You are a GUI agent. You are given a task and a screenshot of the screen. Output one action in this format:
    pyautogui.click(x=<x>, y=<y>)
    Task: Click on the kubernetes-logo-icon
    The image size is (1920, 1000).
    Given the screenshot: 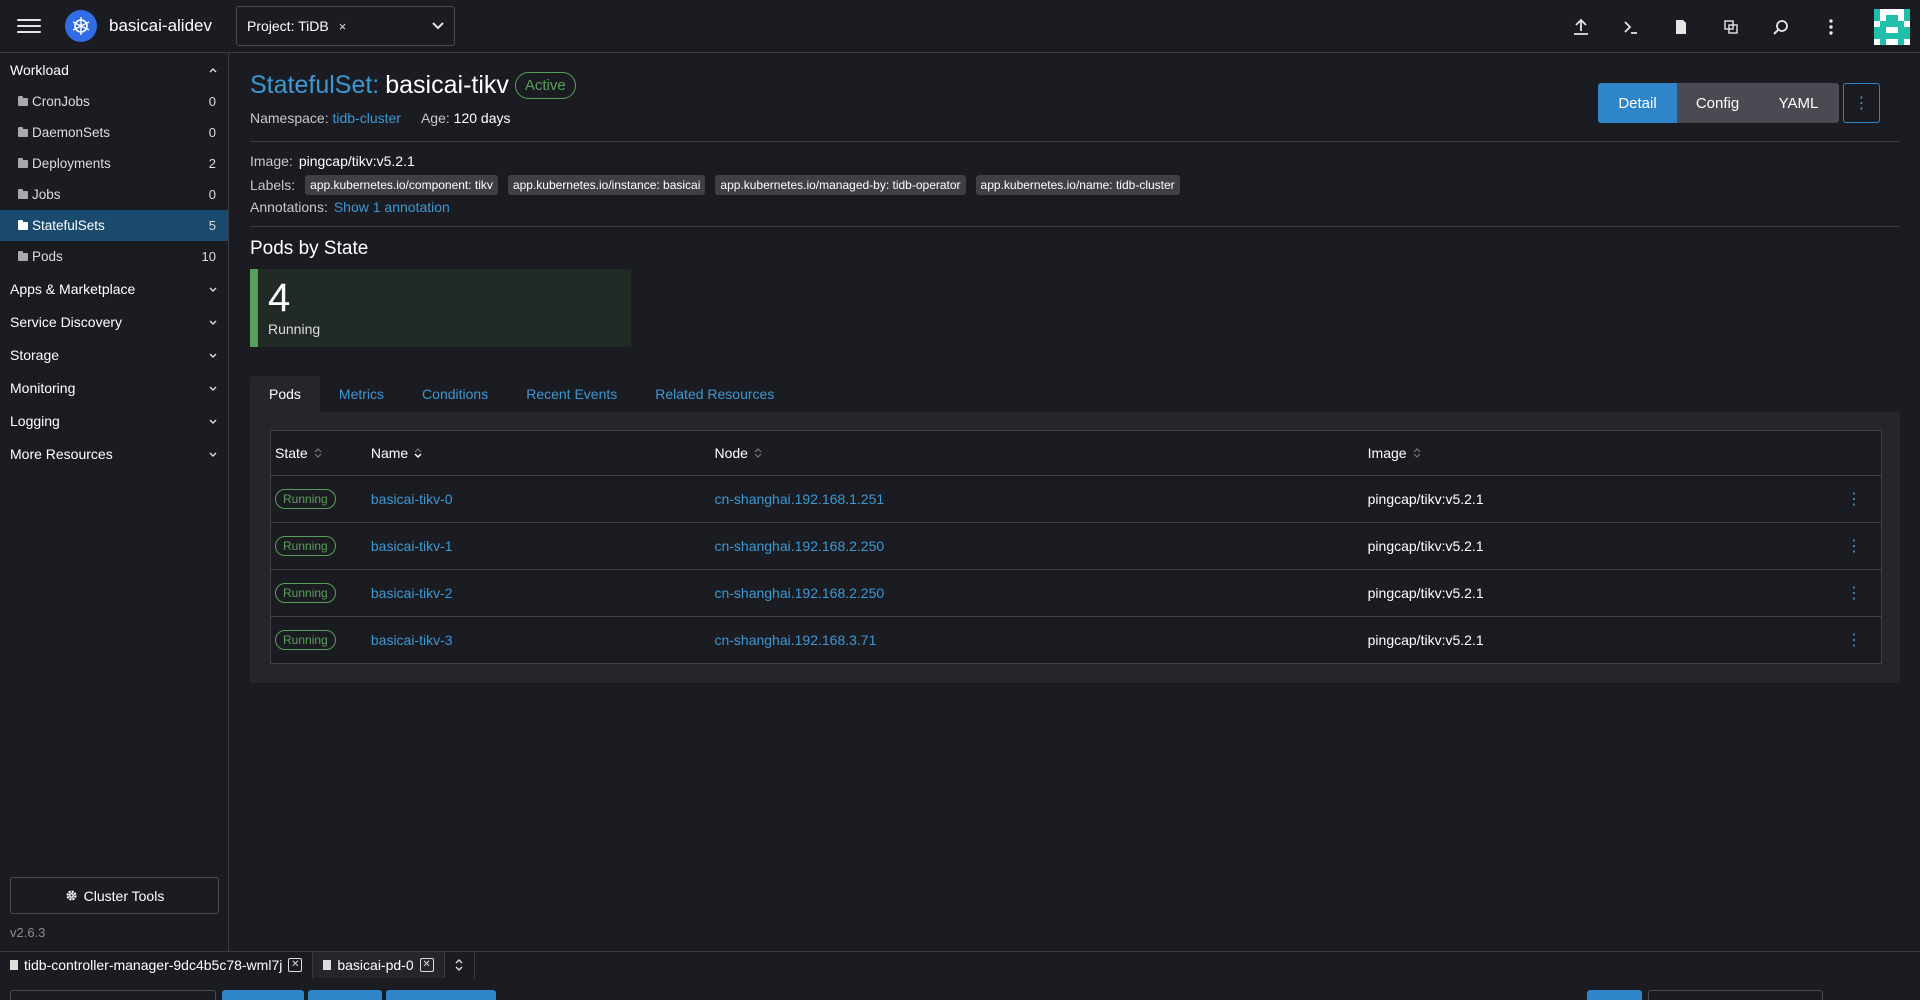 What is the action you would take?
    pyautogui.click(x=81, y=26)
    